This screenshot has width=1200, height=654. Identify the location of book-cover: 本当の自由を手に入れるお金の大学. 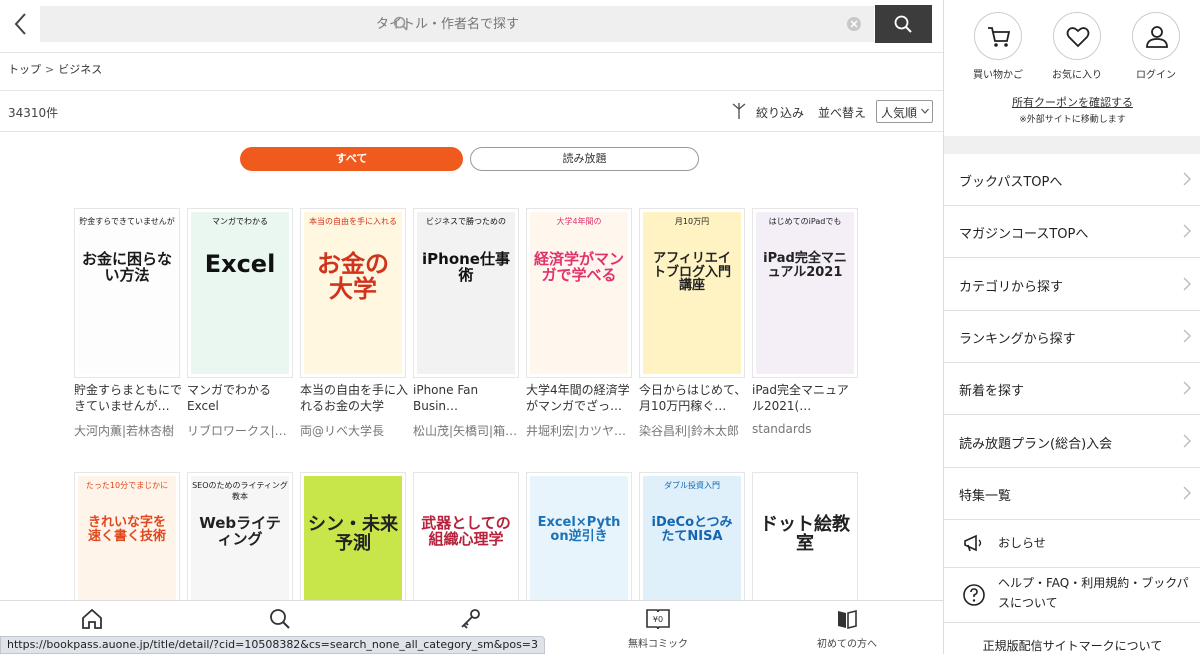
(353, 293).